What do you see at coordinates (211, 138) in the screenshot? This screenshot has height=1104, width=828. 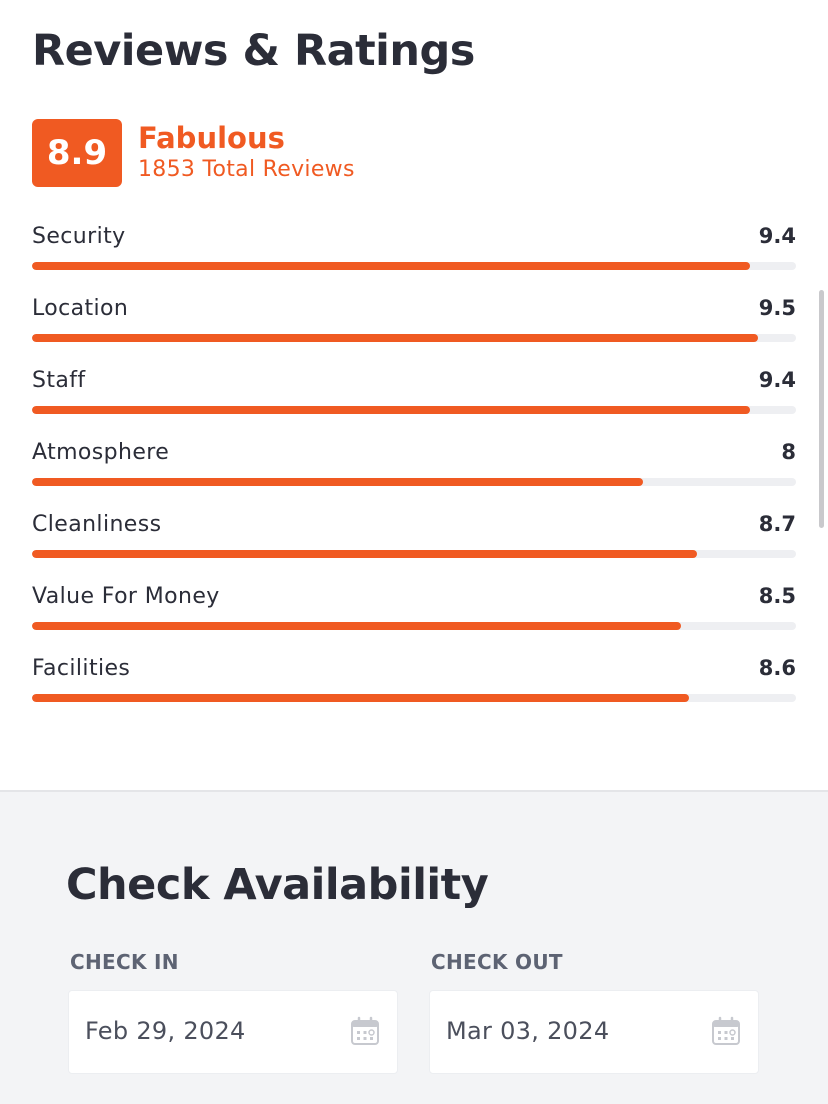 I see `overall-rating-label: Fabulous` at bounding box center [211, 138].